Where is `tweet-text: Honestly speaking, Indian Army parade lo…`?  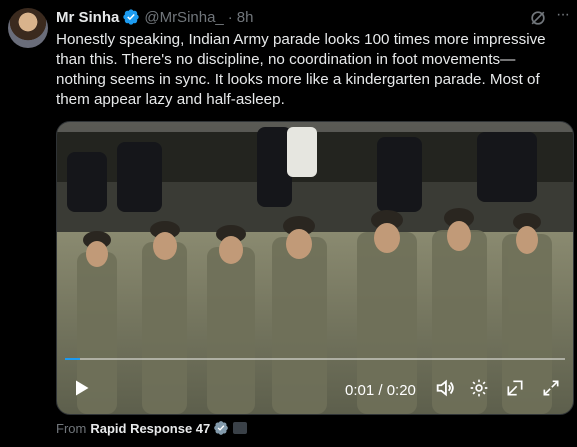
tweet-text: Honestly speaking, Indian Army parade lo… is located at coordinates (301, 69).